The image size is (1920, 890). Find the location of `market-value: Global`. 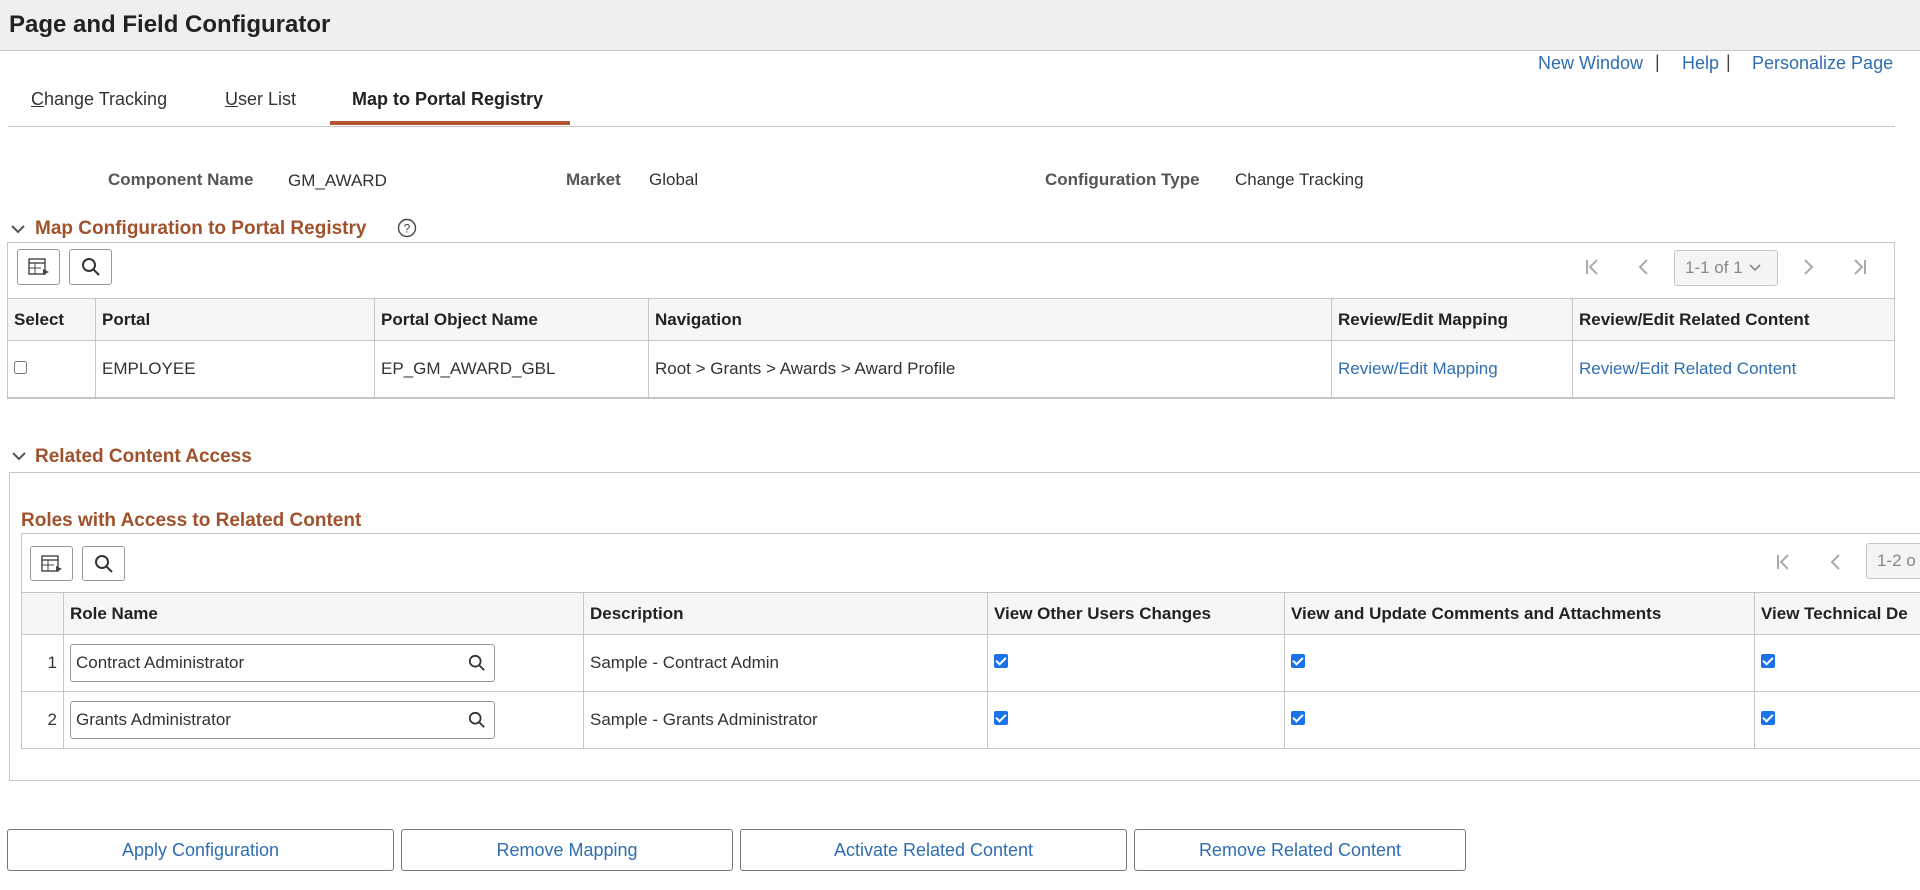

market-value: Global is located at coordinates (674, 179).